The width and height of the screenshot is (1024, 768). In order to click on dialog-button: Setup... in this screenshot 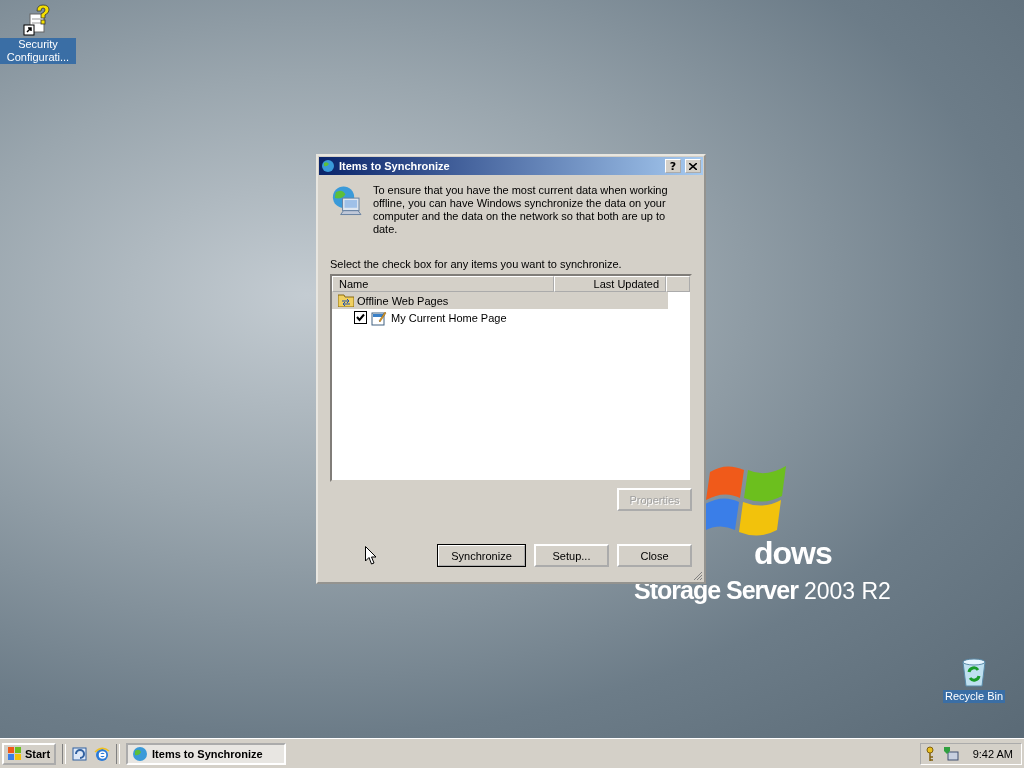, I will do `click(571, 555)`.